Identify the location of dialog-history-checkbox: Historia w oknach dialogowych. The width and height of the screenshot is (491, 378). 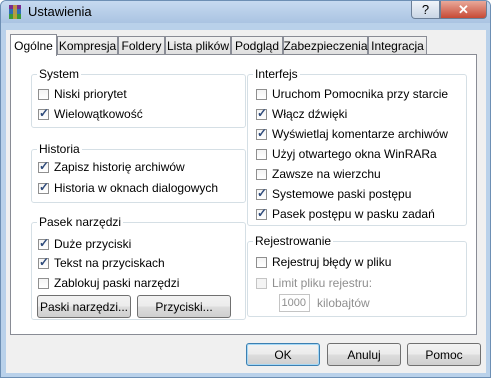
(128, 187).